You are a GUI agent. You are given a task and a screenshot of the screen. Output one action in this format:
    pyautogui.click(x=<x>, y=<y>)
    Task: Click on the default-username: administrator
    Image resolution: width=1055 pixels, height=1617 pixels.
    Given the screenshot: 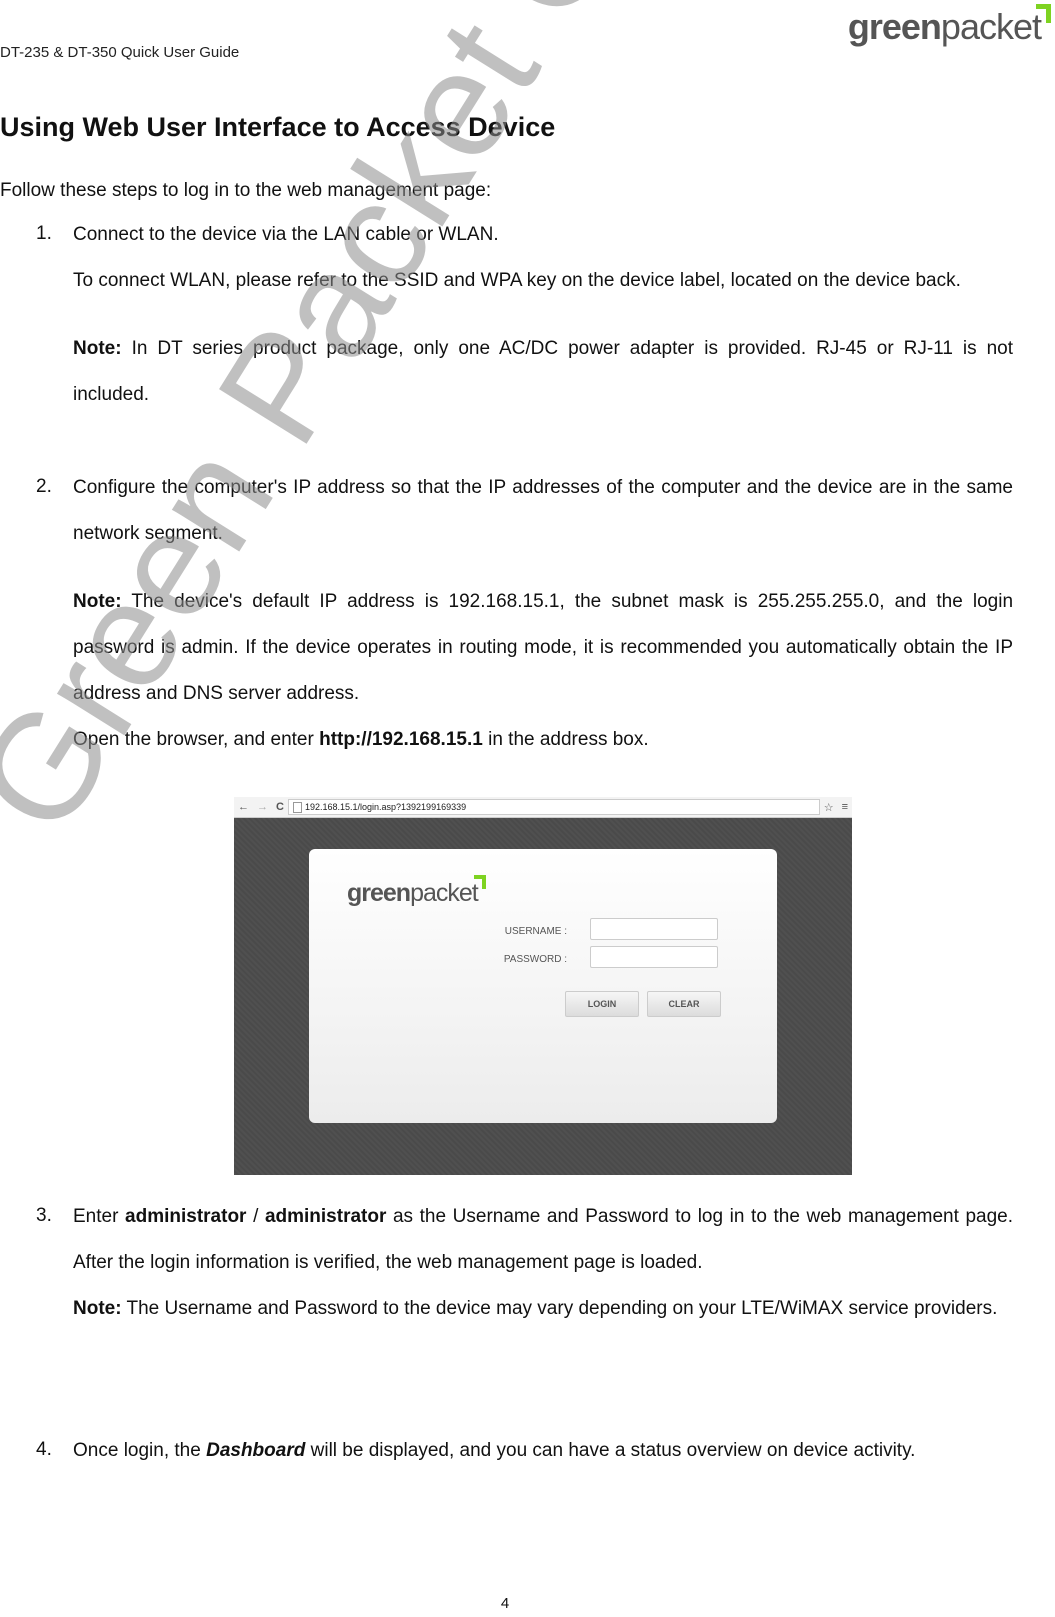 What is the action you would take?
    pyautogui.click(x=186, y=1216)
    